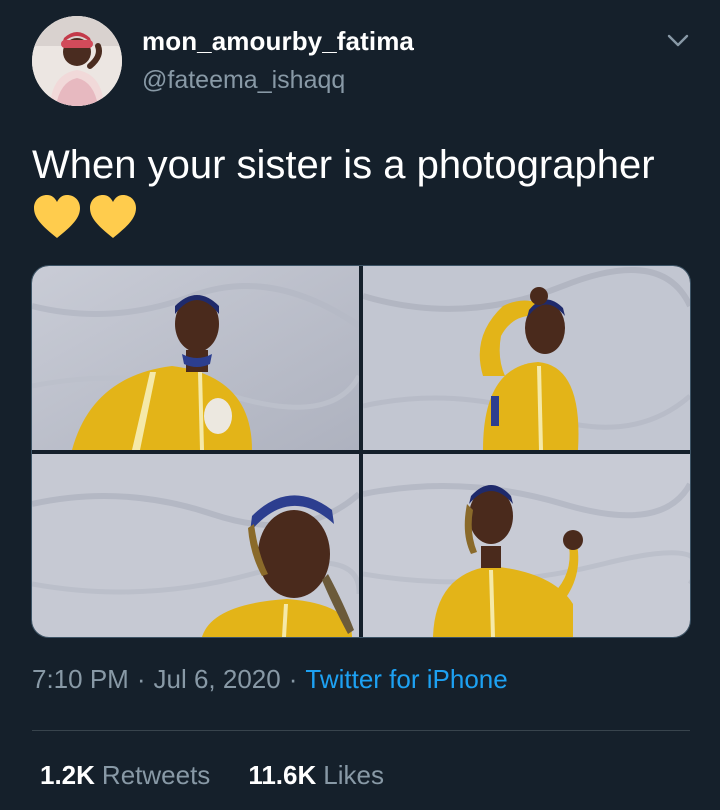 The height and width of the screenshot is (810, 720). I want to click on likes-label: Likes, so click(353, 775).